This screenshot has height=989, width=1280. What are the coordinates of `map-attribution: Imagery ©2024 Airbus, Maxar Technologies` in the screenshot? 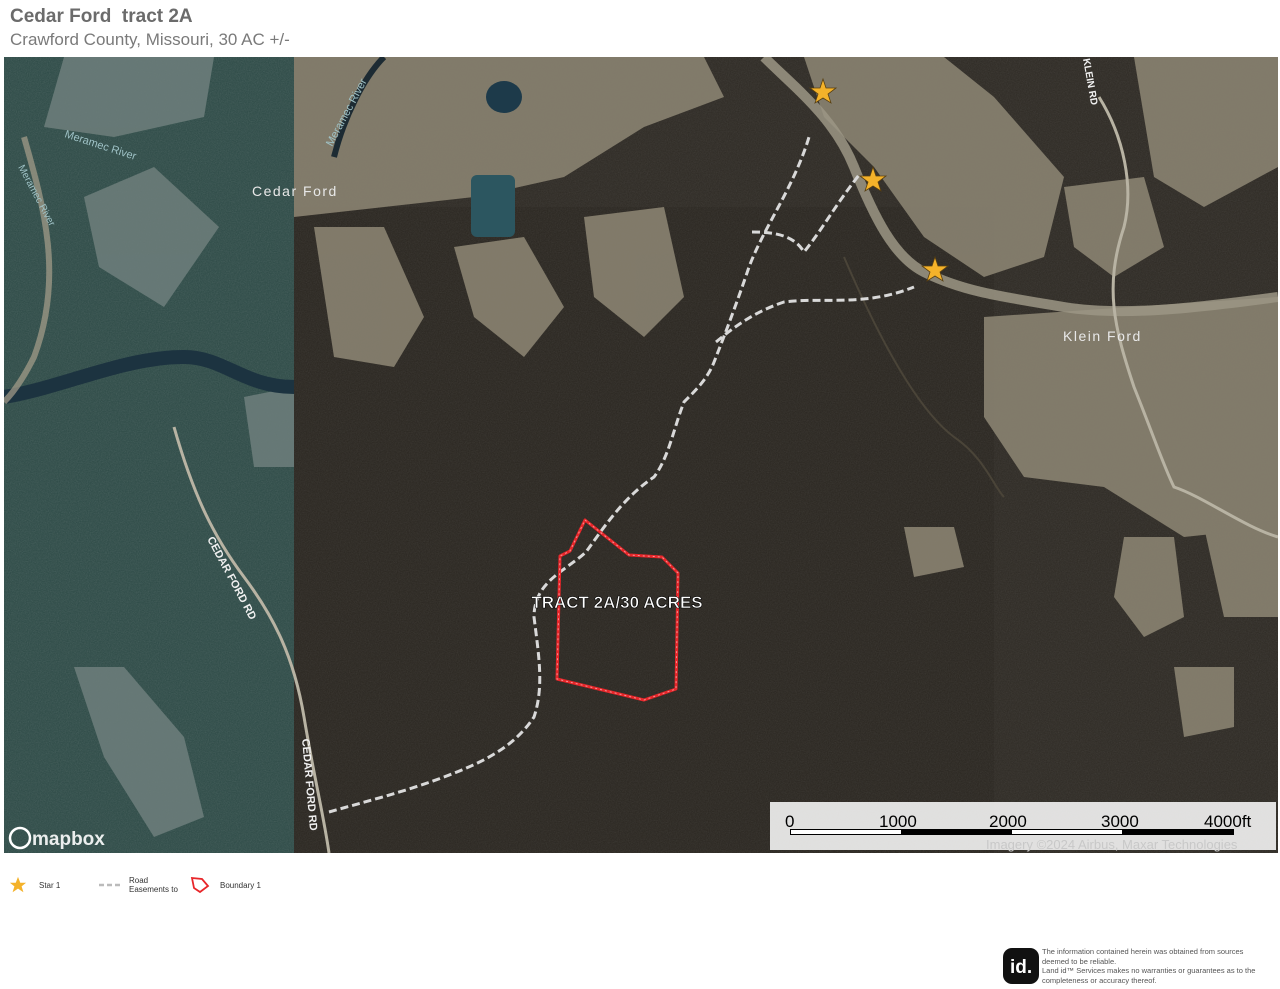 It's located at (1112, 844).